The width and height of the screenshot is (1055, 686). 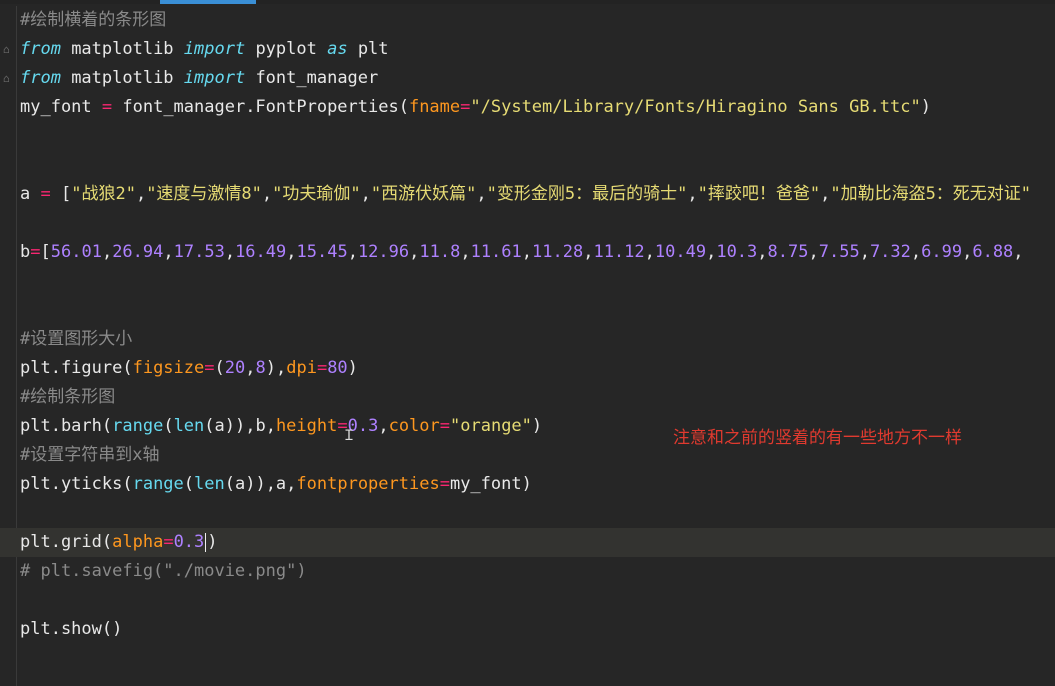 I want to click on active-tab-indicator, so click(x=208, y=2).